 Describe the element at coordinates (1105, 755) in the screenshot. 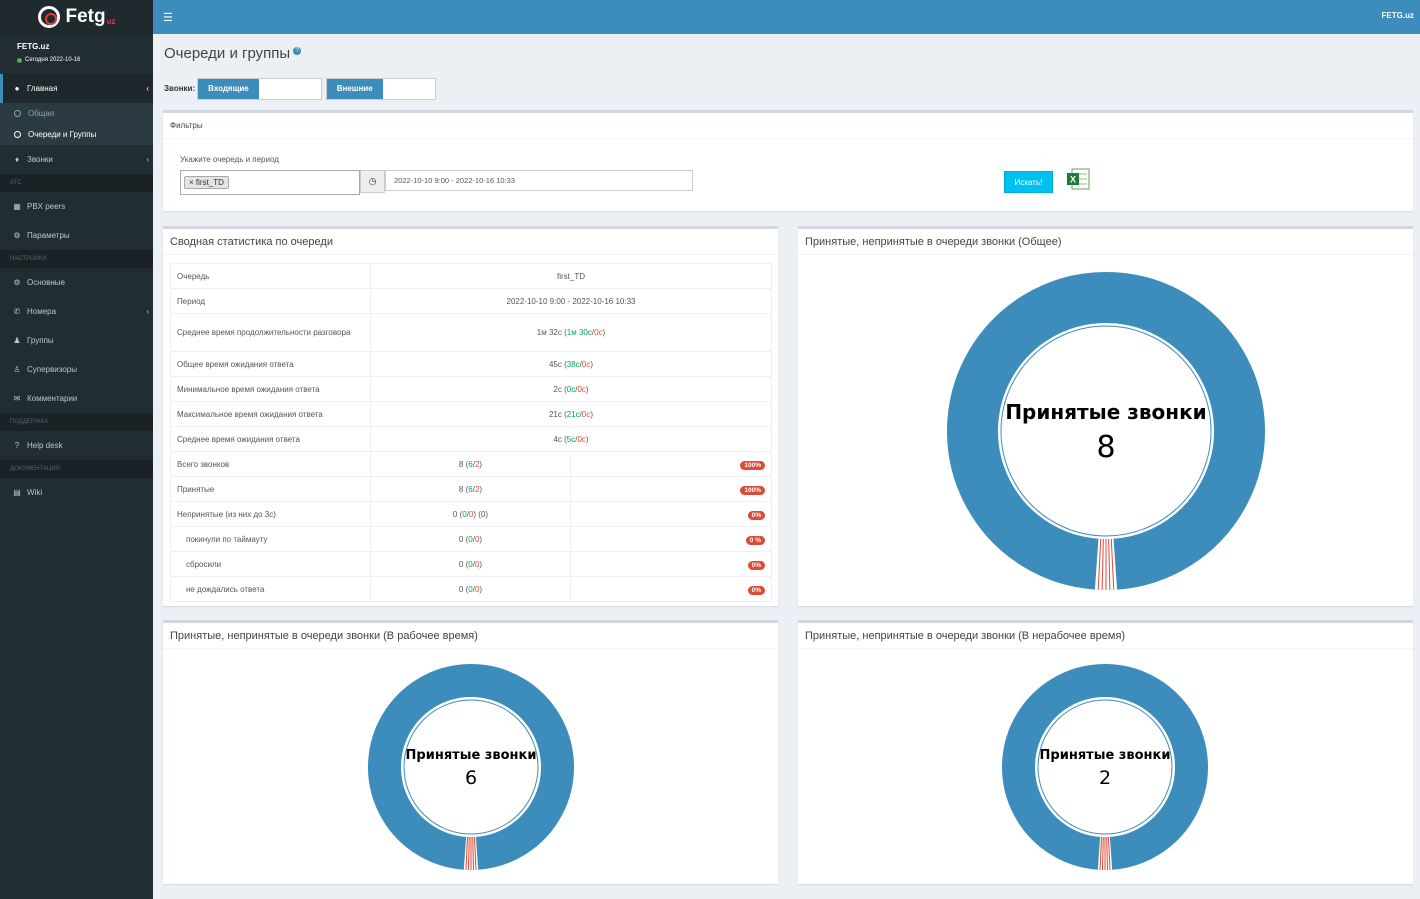

I see `donut-center-label: Принятые звонки` at that location.